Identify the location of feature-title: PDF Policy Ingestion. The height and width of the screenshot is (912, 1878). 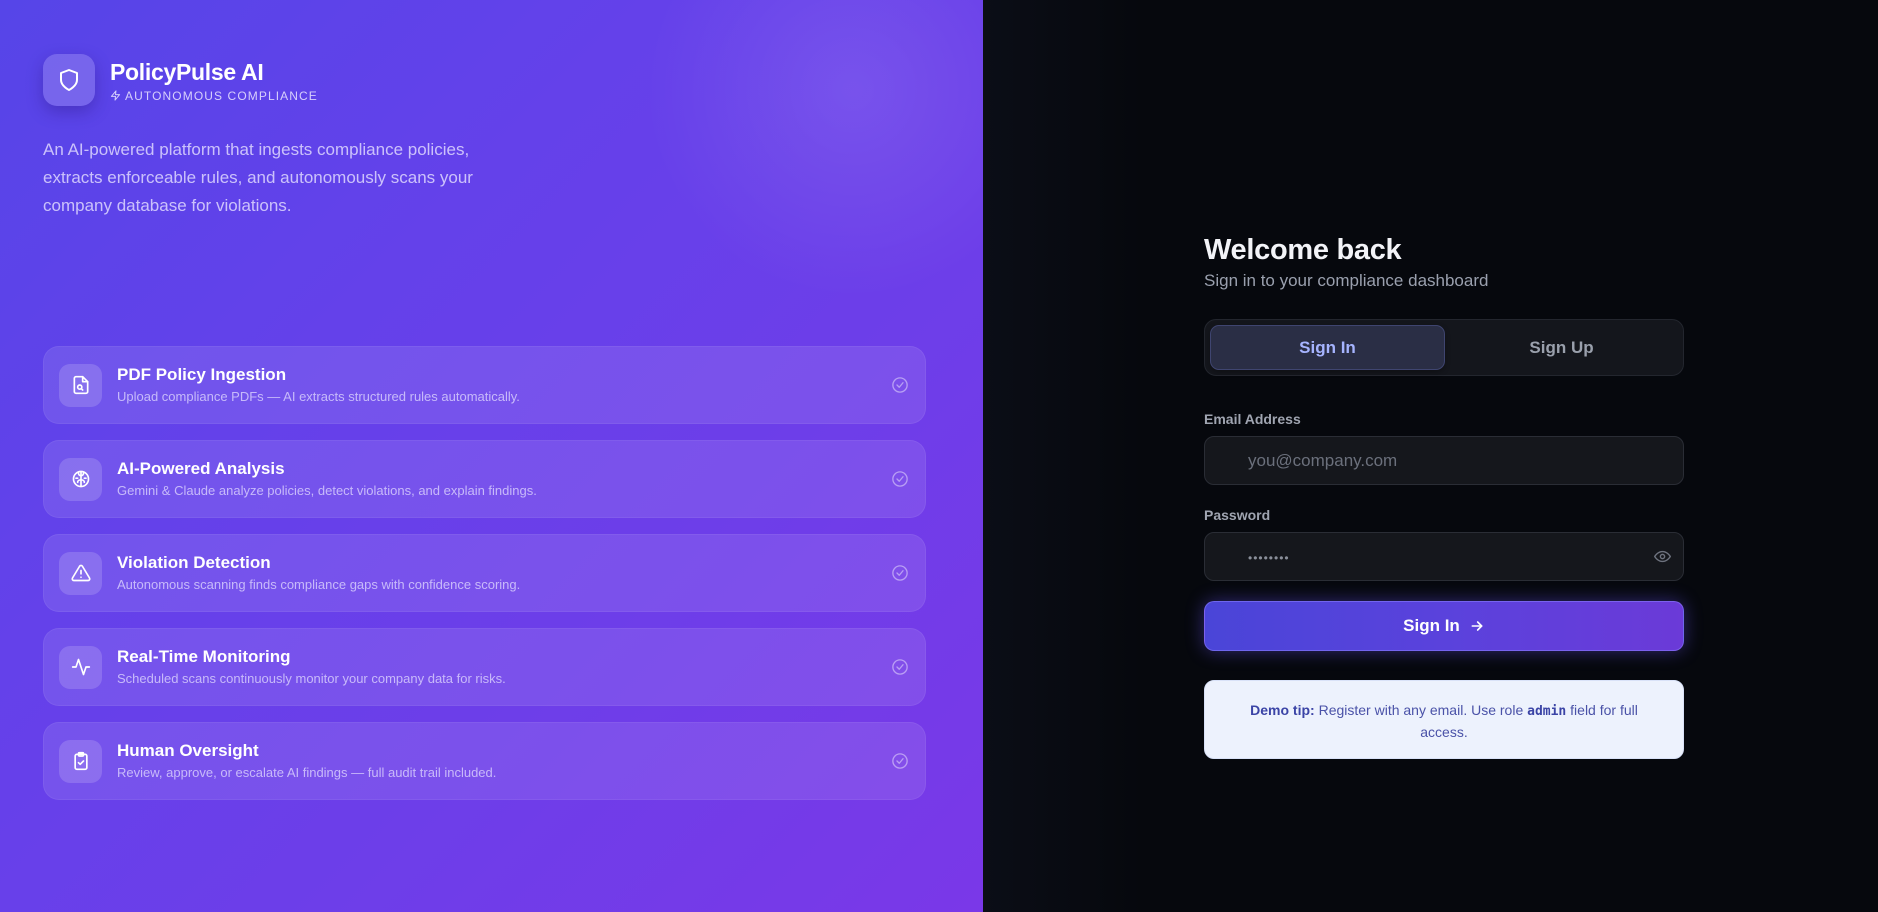
(202, 374).